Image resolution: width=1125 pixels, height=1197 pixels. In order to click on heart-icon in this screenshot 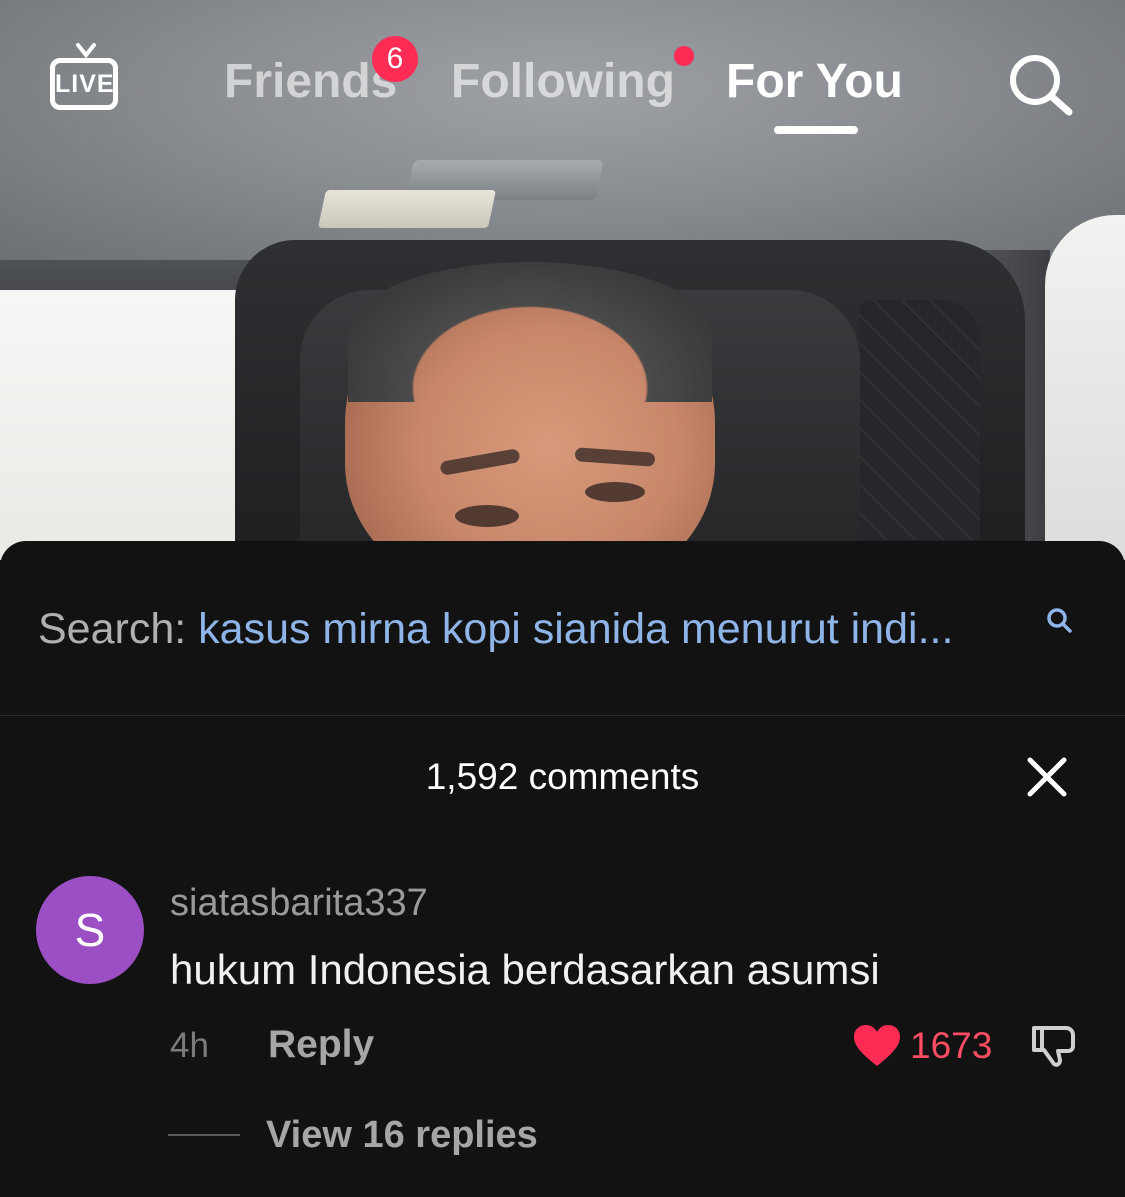, I will do `click(877, 1046)`.